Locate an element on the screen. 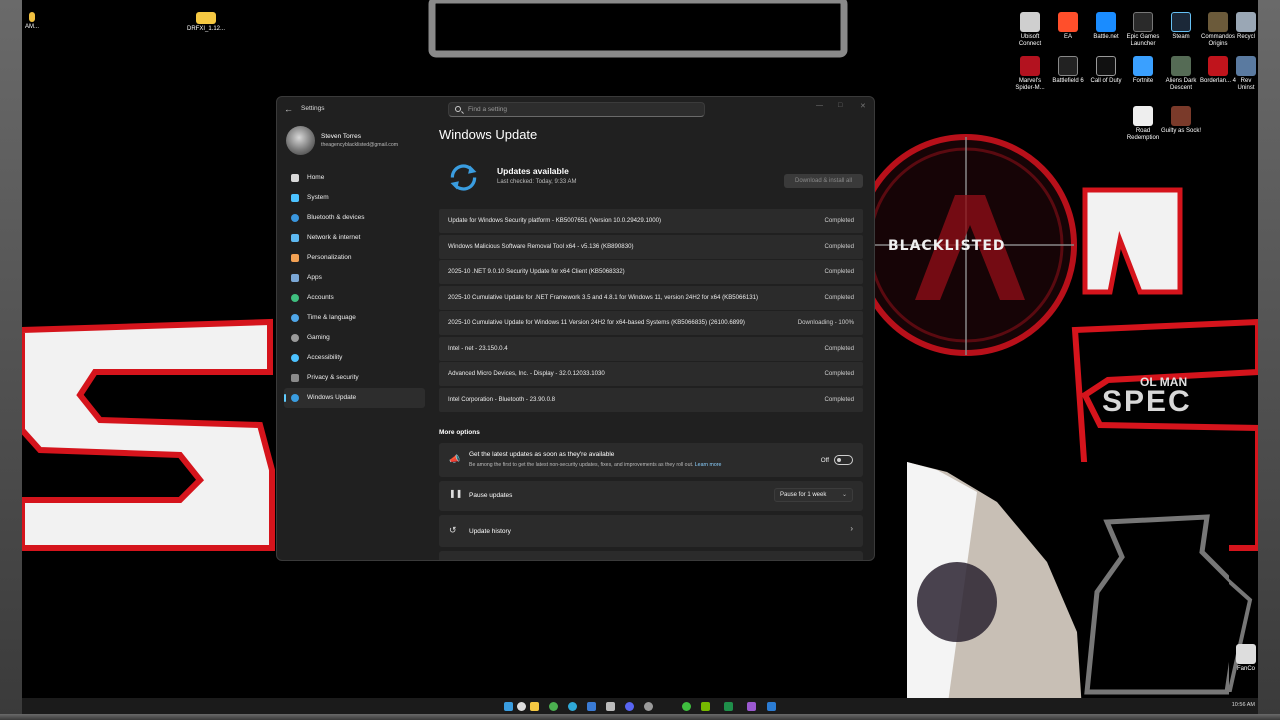 The height and width of the screenshot is (720, 1280). sidebar-item-home: Home is located at coordinates (354, 178).